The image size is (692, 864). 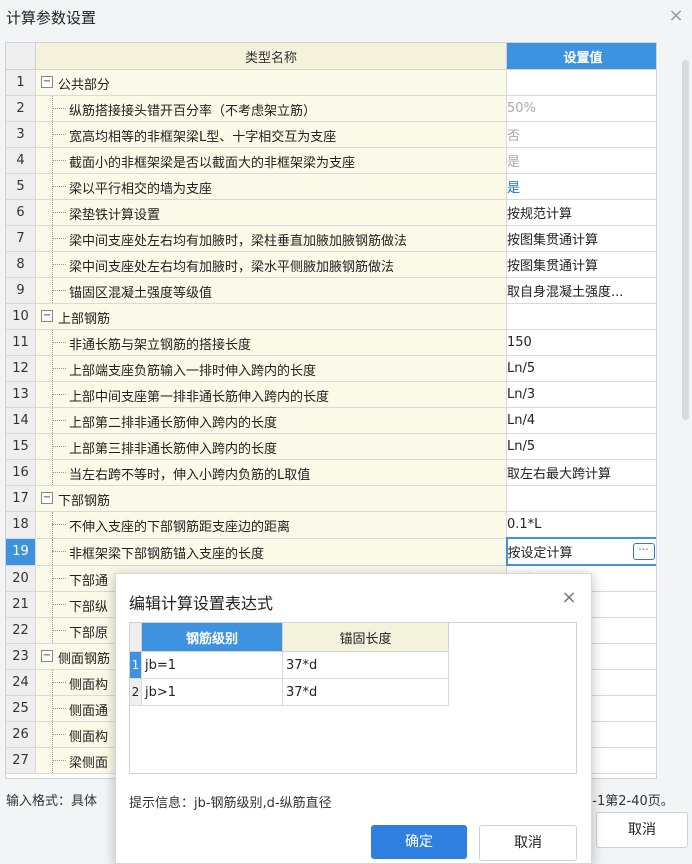 What do you see at coordinates (21, 160) in the screenshot?
I see `row-index: 4` at bounding box center [21, 160].